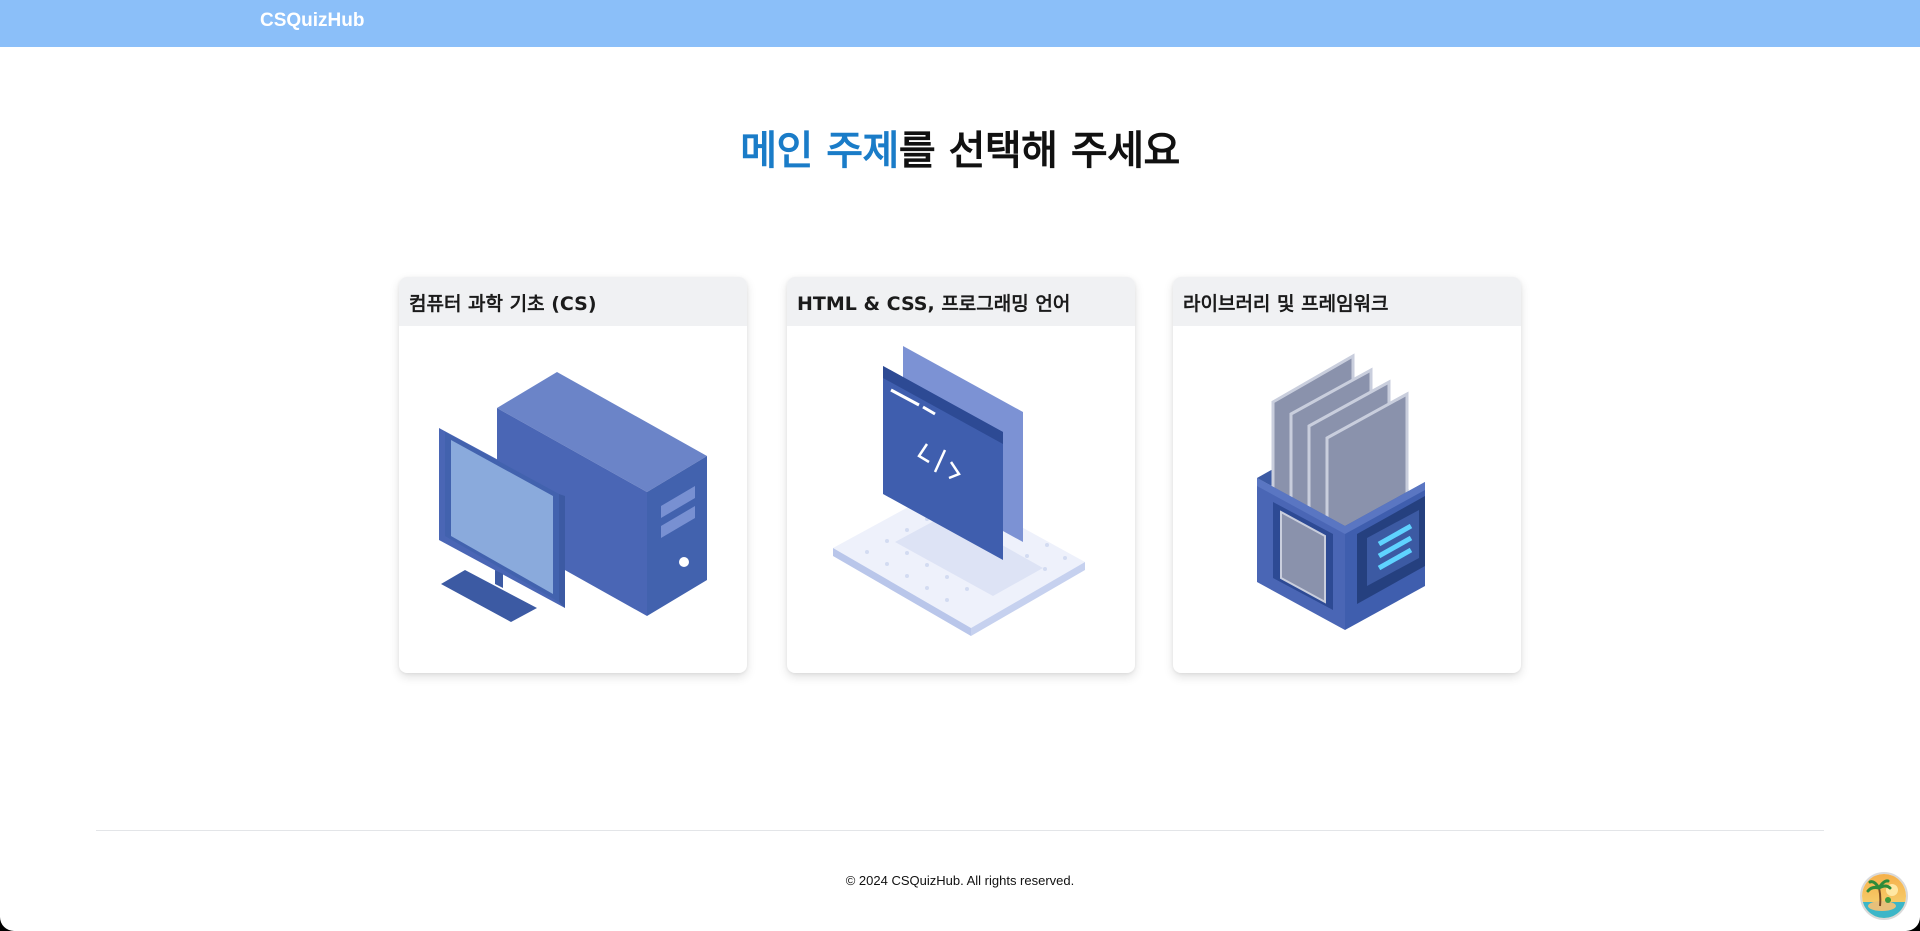  Describe the element at coordinates (1347, 301) in the screenshot. I see `topic-card-title: 라이브러리 및 프레임워크` at that location.